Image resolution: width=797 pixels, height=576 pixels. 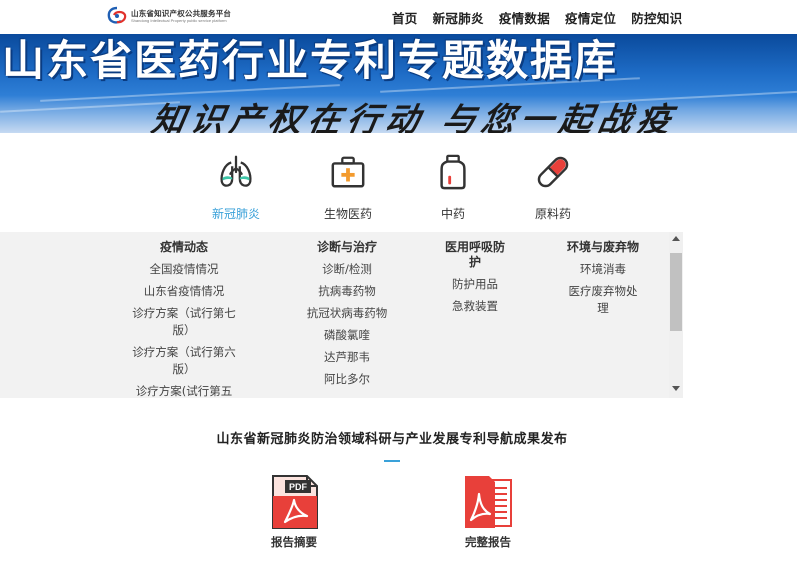 I want to click on nav-epidemic-location: 疫情定位, so click(x=590, y=17).